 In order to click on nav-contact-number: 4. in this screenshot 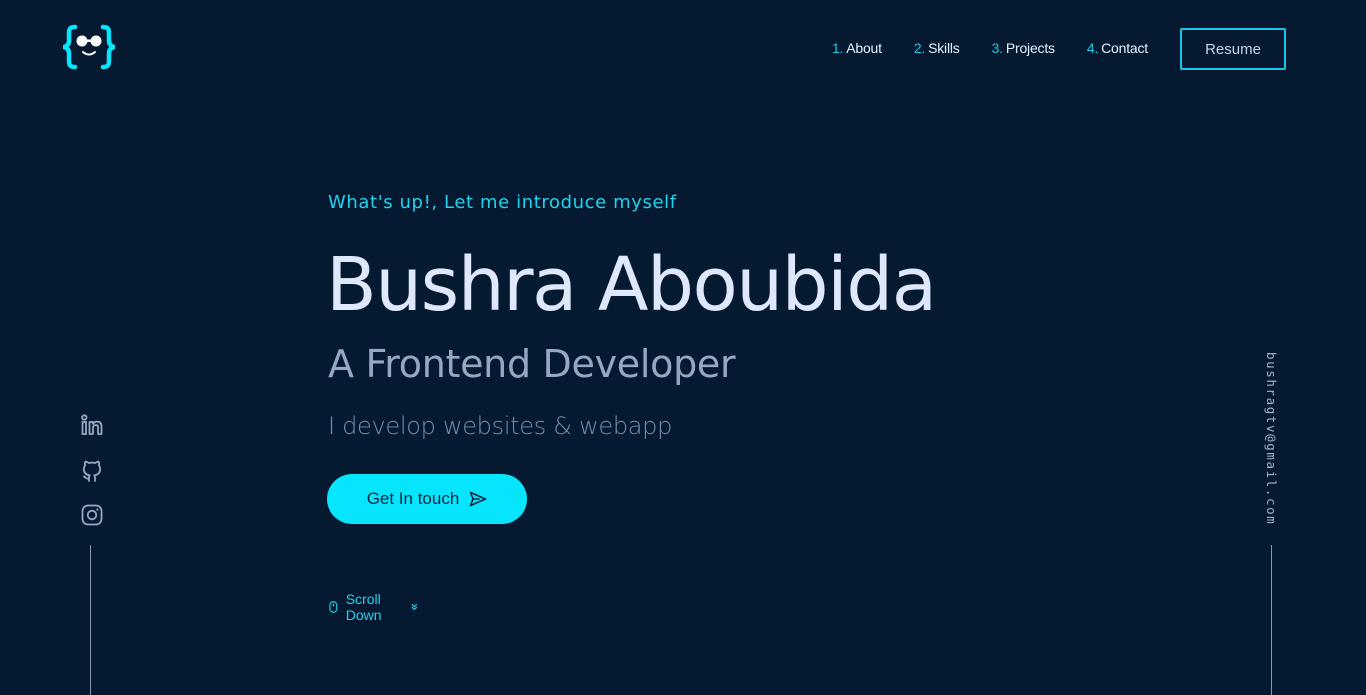, I will do `click(1092, 48)`.